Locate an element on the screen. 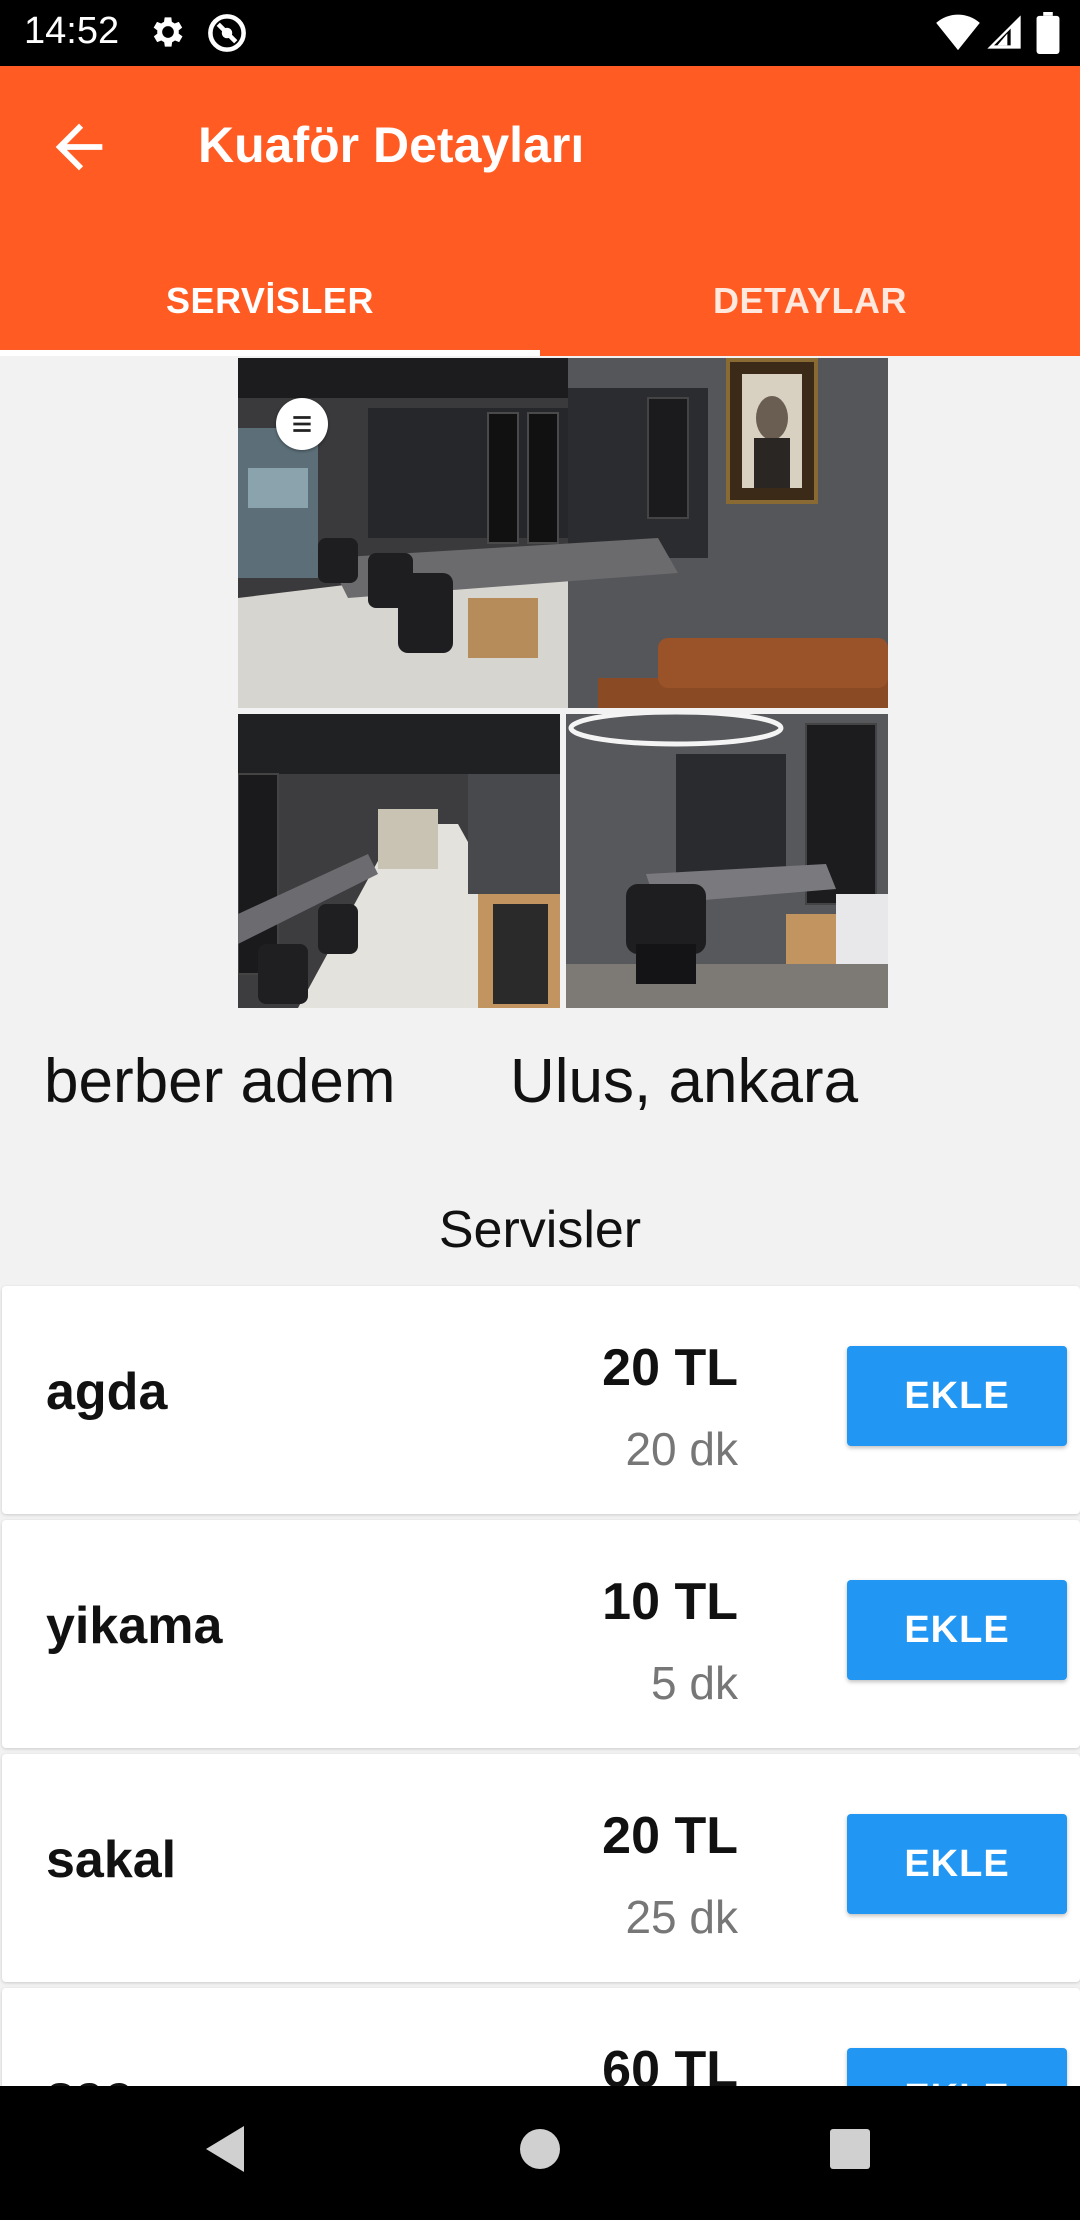 This screenshot has height=2220, width=1080. at-sign-icon is located at coordinates (227, 35).